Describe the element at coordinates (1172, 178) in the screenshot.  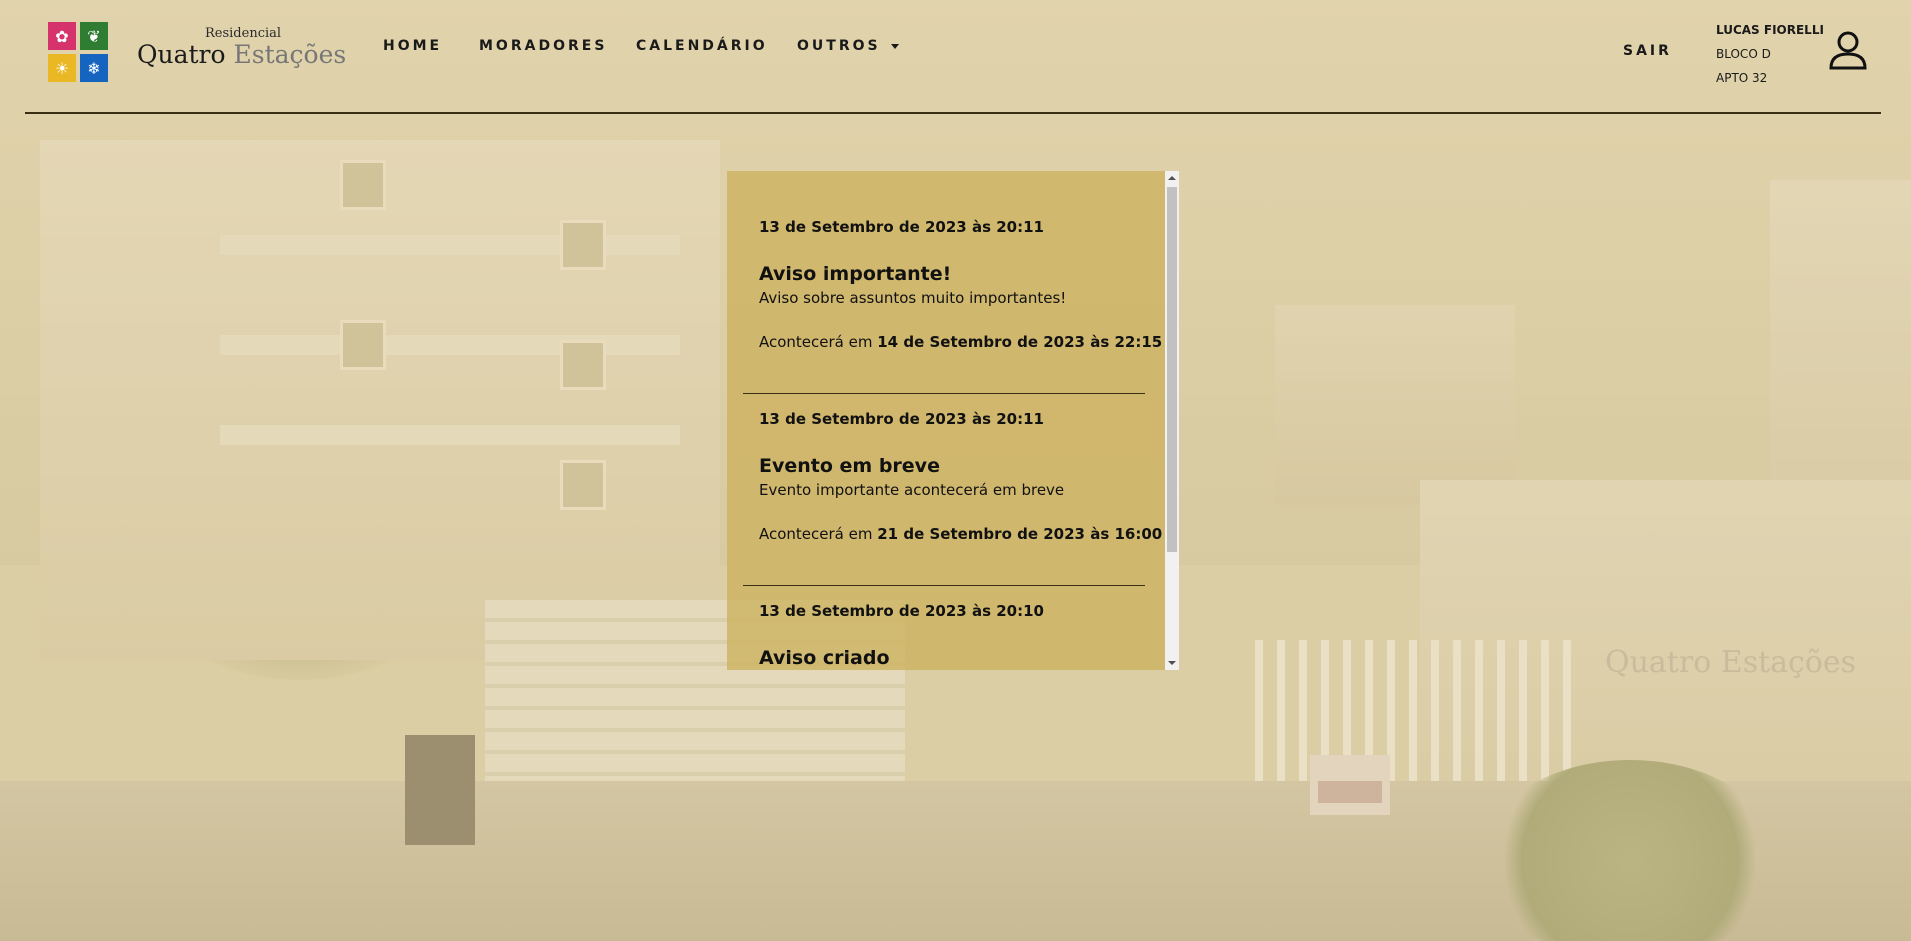
I see `scroll-up-arrow-icon` at that location.